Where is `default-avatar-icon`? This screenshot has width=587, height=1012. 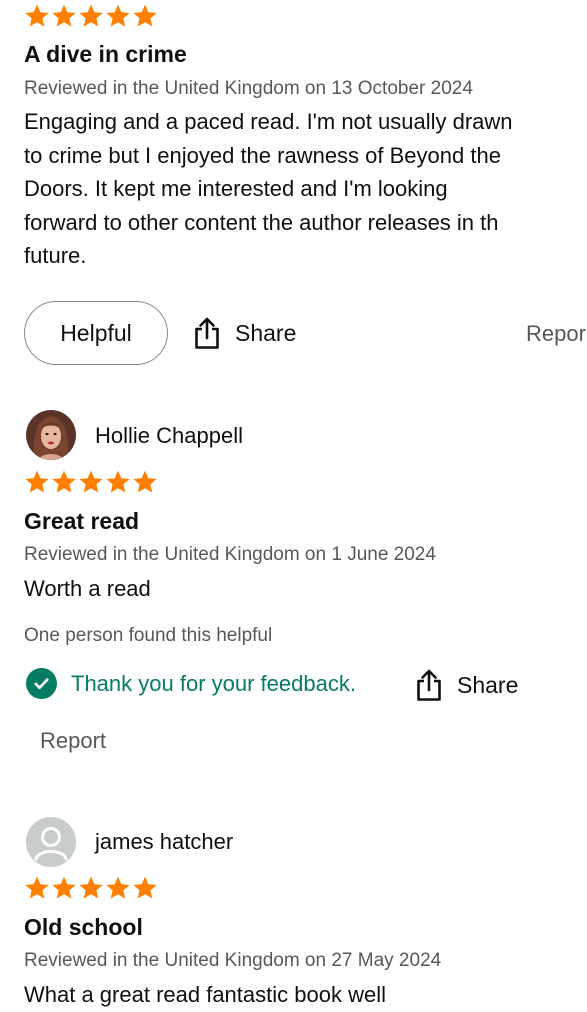
default-avatar-icon is located at coordinates (51, 842).